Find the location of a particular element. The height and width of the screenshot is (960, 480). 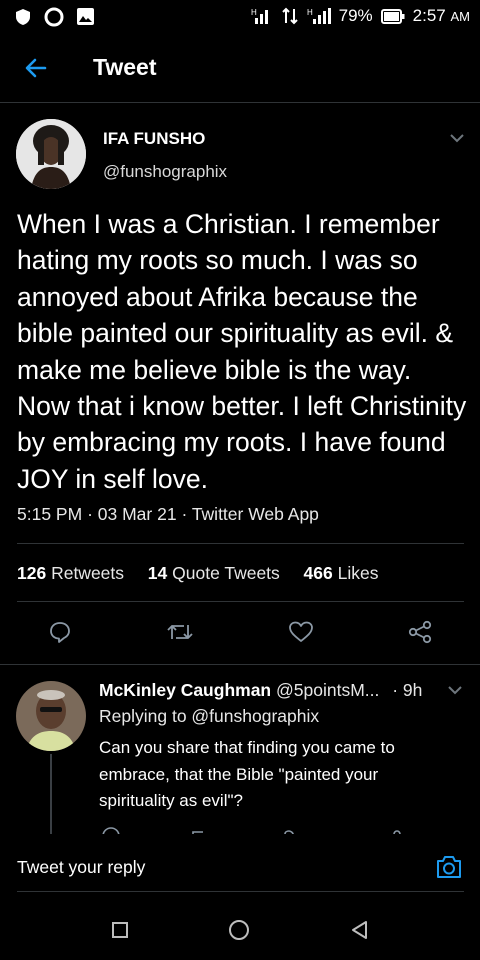

gallery-icon is located at coordinates (85, 16).